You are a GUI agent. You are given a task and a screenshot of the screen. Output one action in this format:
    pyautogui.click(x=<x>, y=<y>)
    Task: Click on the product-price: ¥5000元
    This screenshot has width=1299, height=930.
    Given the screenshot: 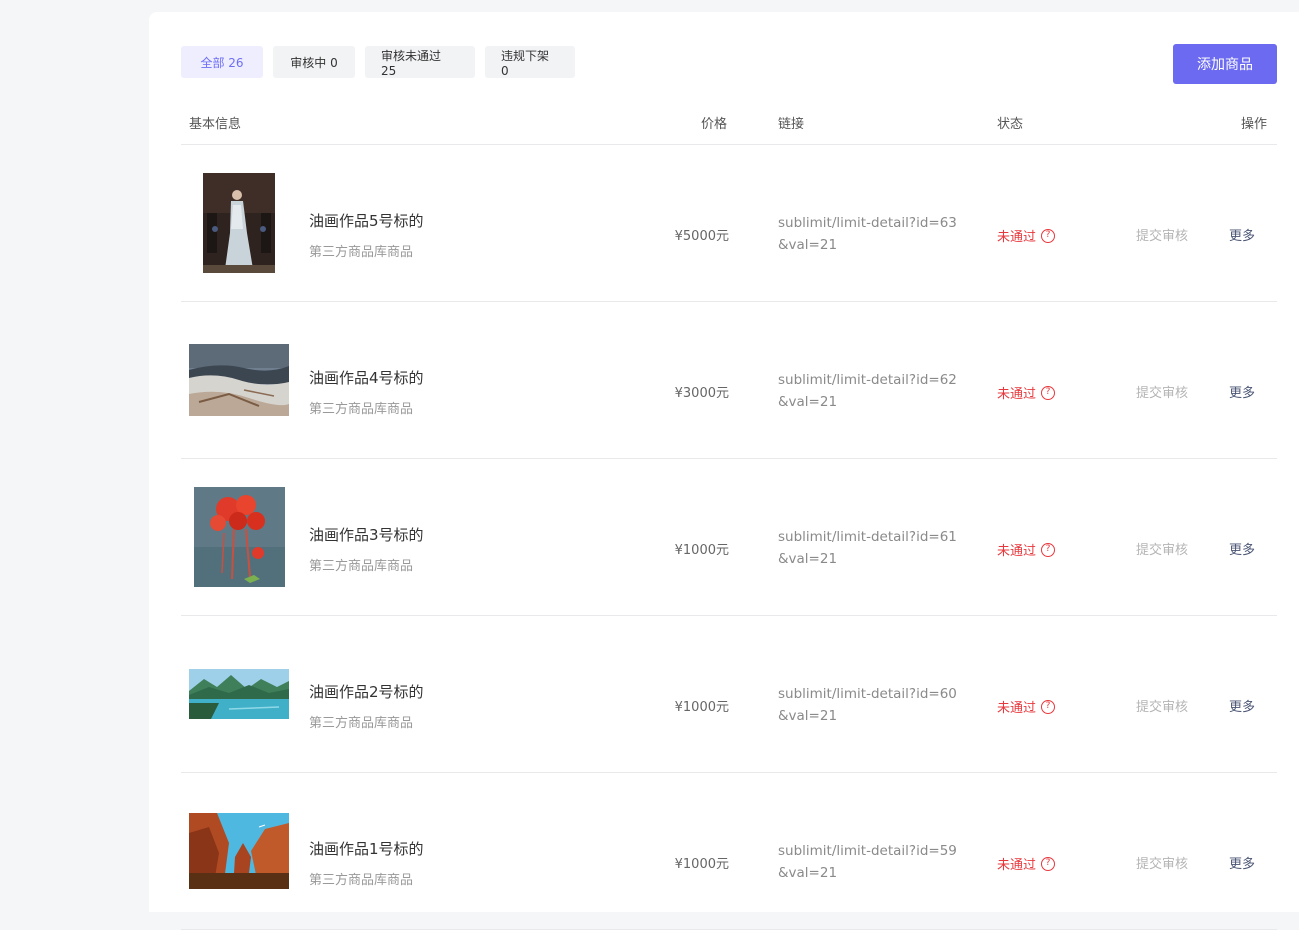 What is the action you would take?
    pyautogui.click(x=701, y=236)
    